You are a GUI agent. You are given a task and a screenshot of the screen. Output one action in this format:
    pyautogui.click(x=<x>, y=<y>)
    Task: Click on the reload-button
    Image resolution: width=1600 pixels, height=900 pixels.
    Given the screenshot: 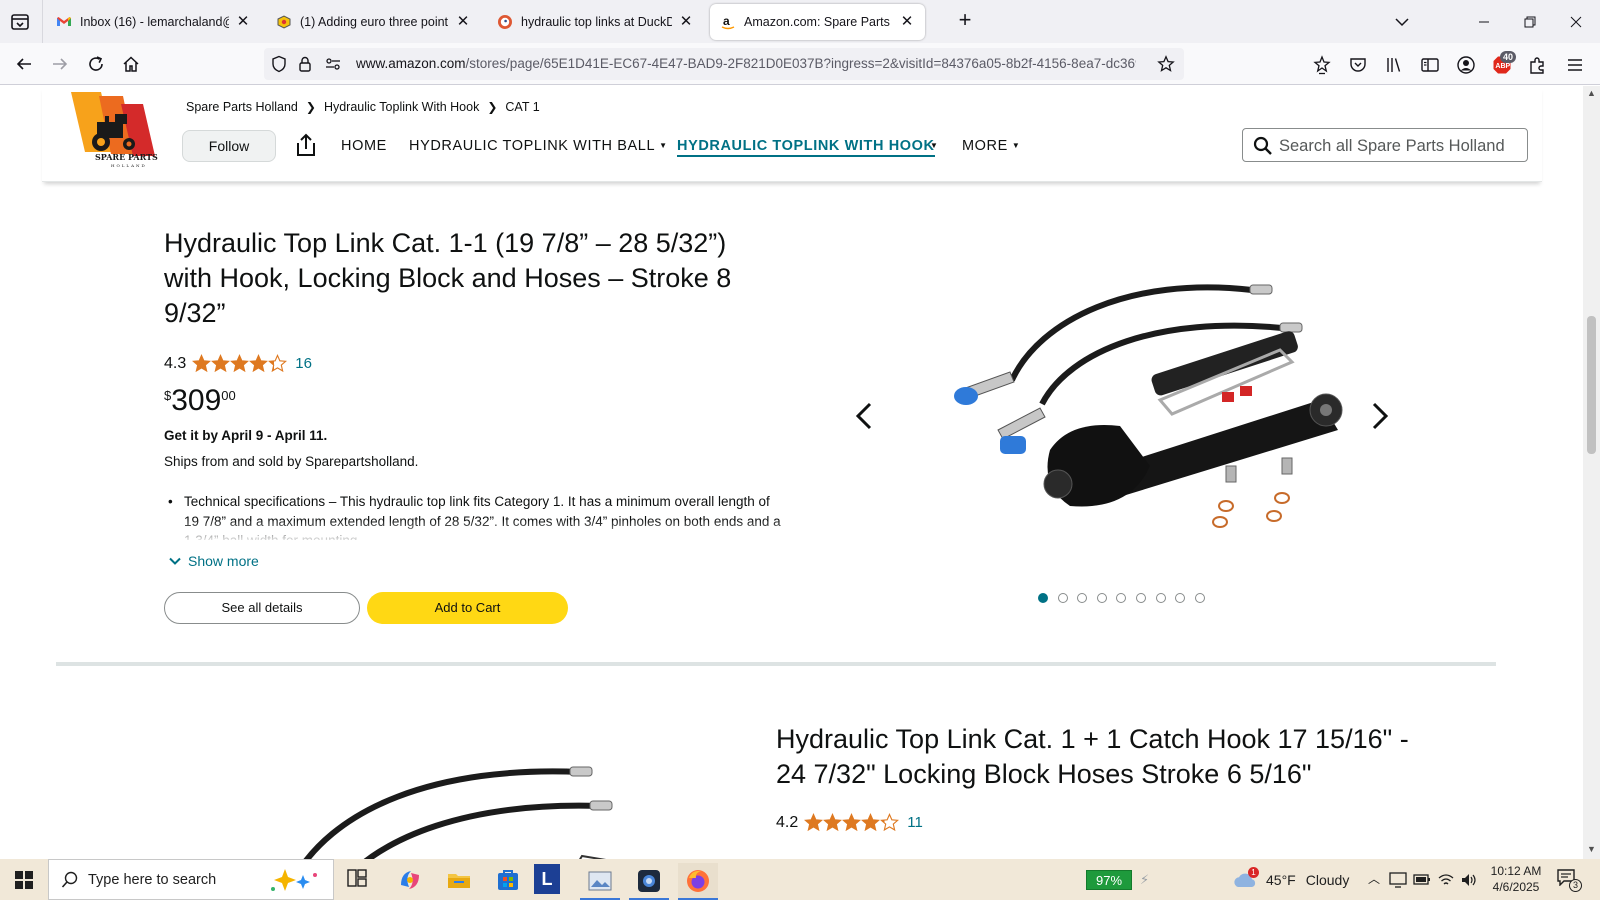 What is the action you would take?
    pyautogui.click(x=96, y=64)
    